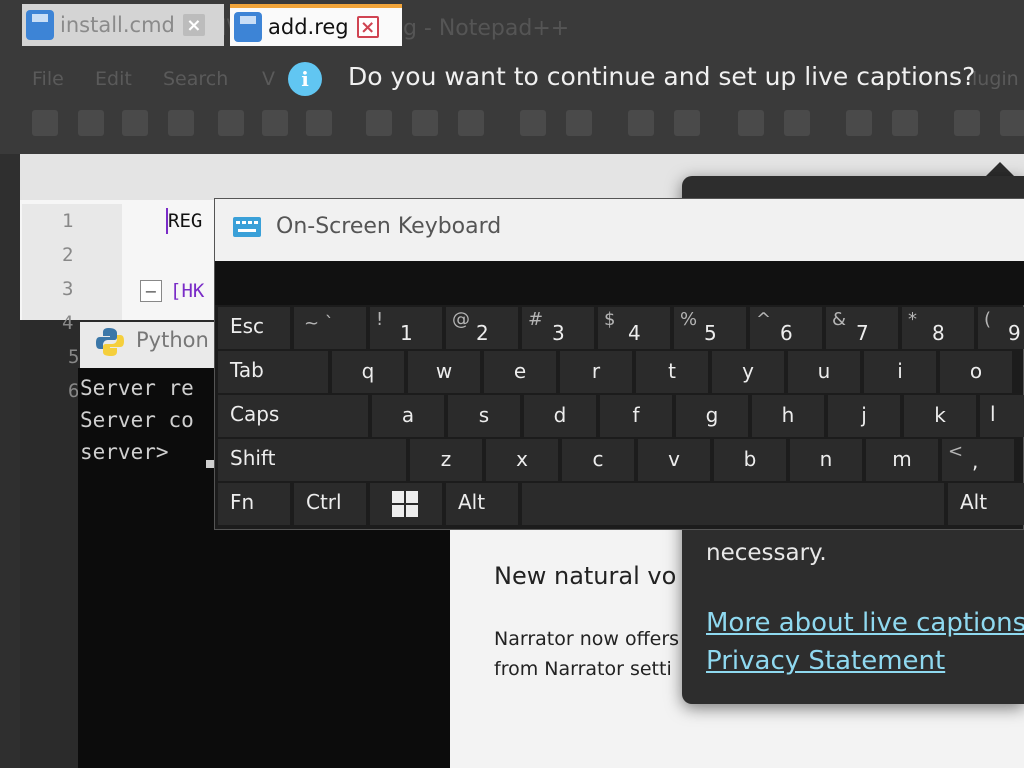  What do you see at coordinates (986, 504) in the screenshot?
I see `key-alt-right: Alt` at bounding box center [986, 504].